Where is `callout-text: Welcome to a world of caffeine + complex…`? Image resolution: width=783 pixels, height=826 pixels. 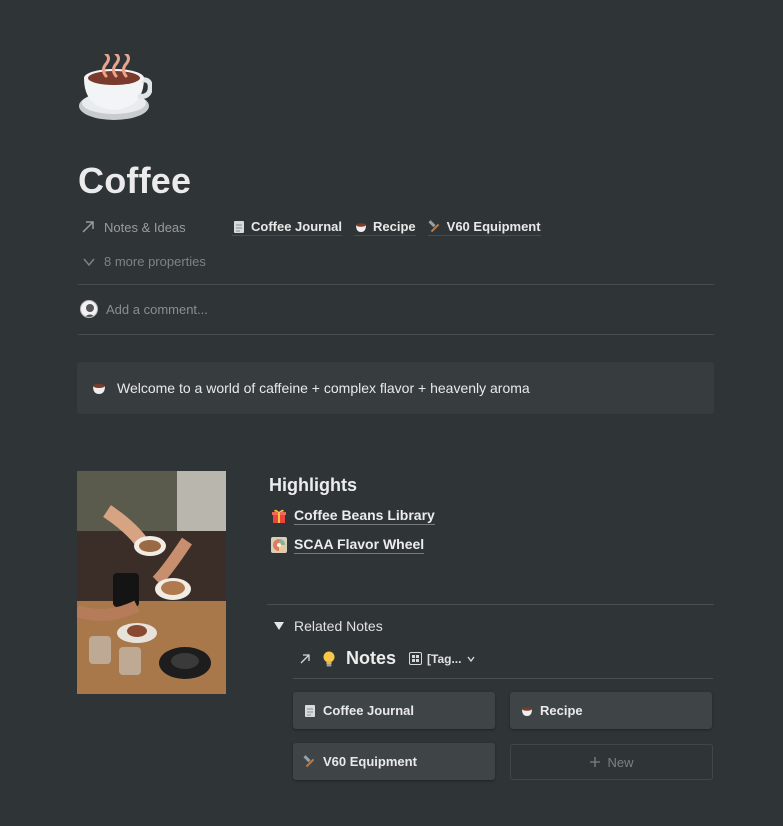
callout-text: Welcome to a world of caffeine + complex… is located at coordinates (323, 388).